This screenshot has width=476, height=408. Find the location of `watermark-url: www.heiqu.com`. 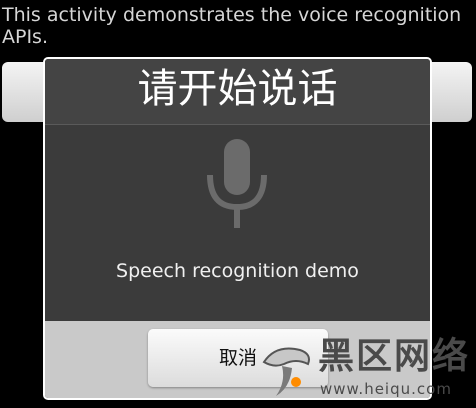

watermark-url: www.heiqu.com is located at coordinates (386, 389).